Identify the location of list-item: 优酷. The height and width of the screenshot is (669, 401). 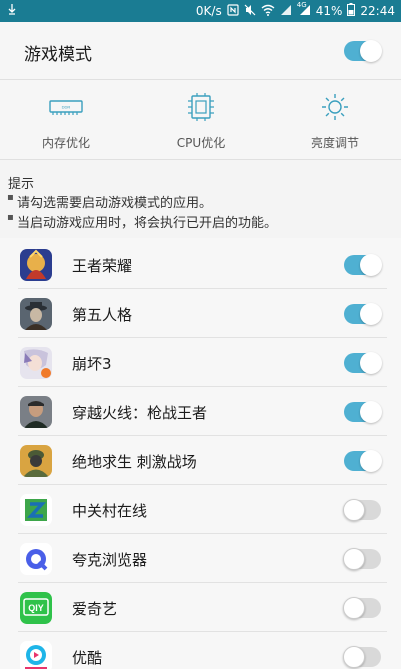
(200, 650).